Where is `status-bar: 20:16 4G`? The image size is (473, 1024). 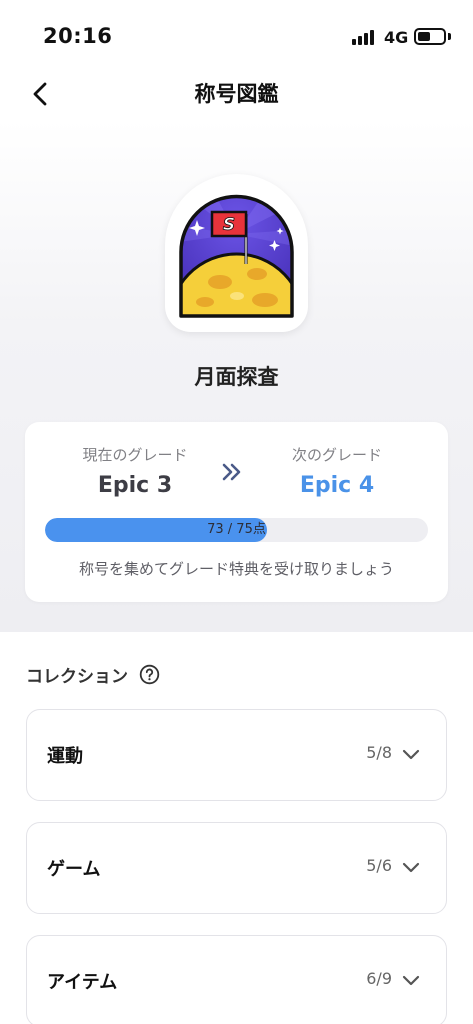 status-bar: 20:16 4G is located at coordinates (236, 33).